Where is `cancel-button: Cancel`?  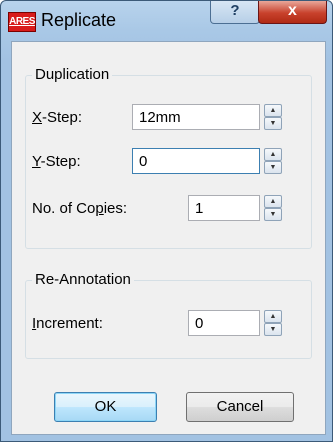
cancel-button: Cancel is located at coordinates (240, 407).